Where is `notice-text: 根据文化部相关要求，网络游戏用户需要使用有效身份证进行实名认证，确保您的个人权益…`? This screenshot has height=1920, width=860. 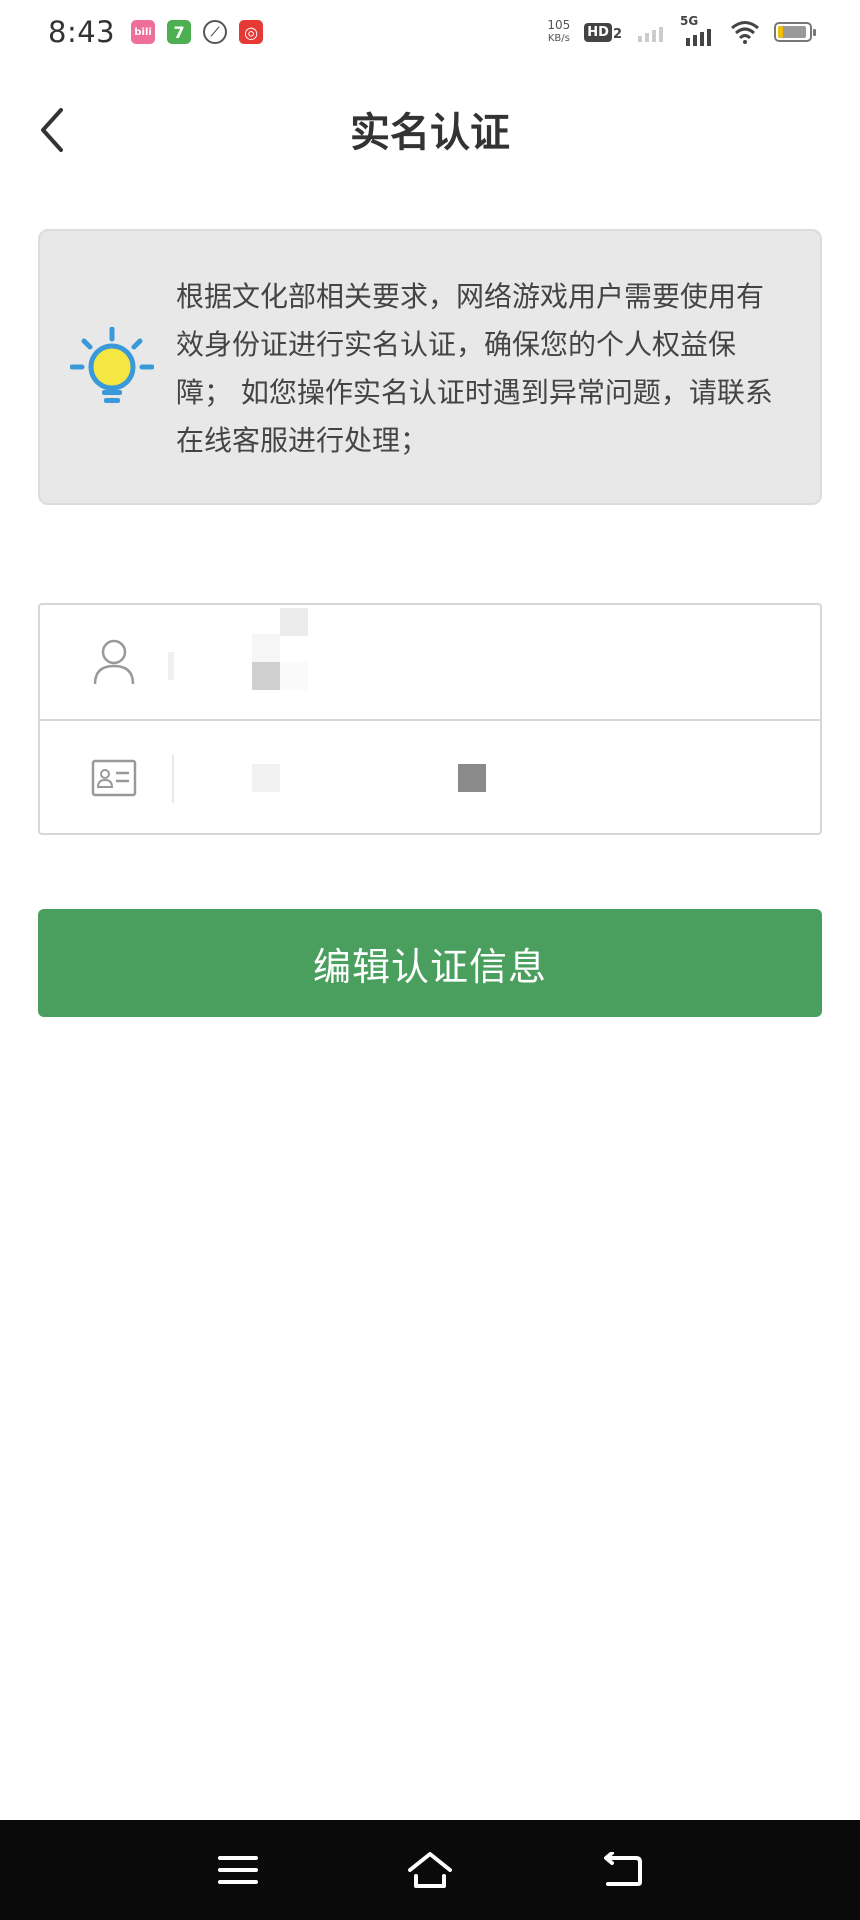 notice-text: 根据文化部相关要求，网络游戏用户需要使用有效身份证进行实名认证，确保您的个人权益… is located at coordinates (474, 368).